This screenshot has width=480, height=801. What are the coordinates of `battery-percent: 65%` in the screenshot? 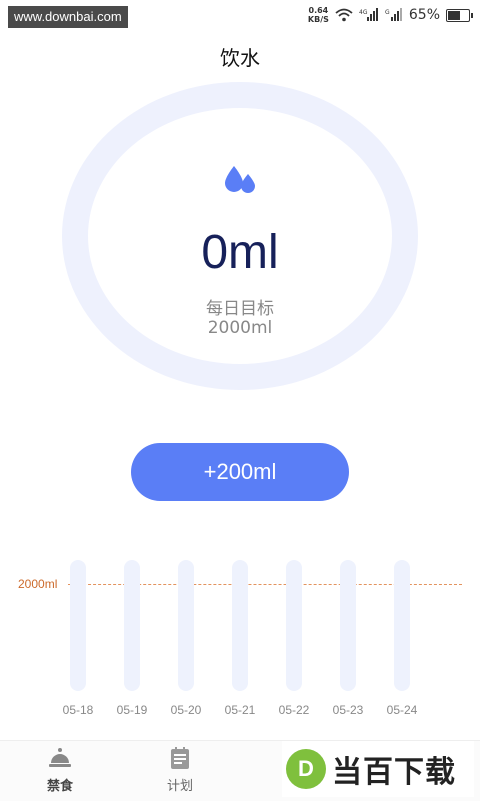 It's located at (424, 15).